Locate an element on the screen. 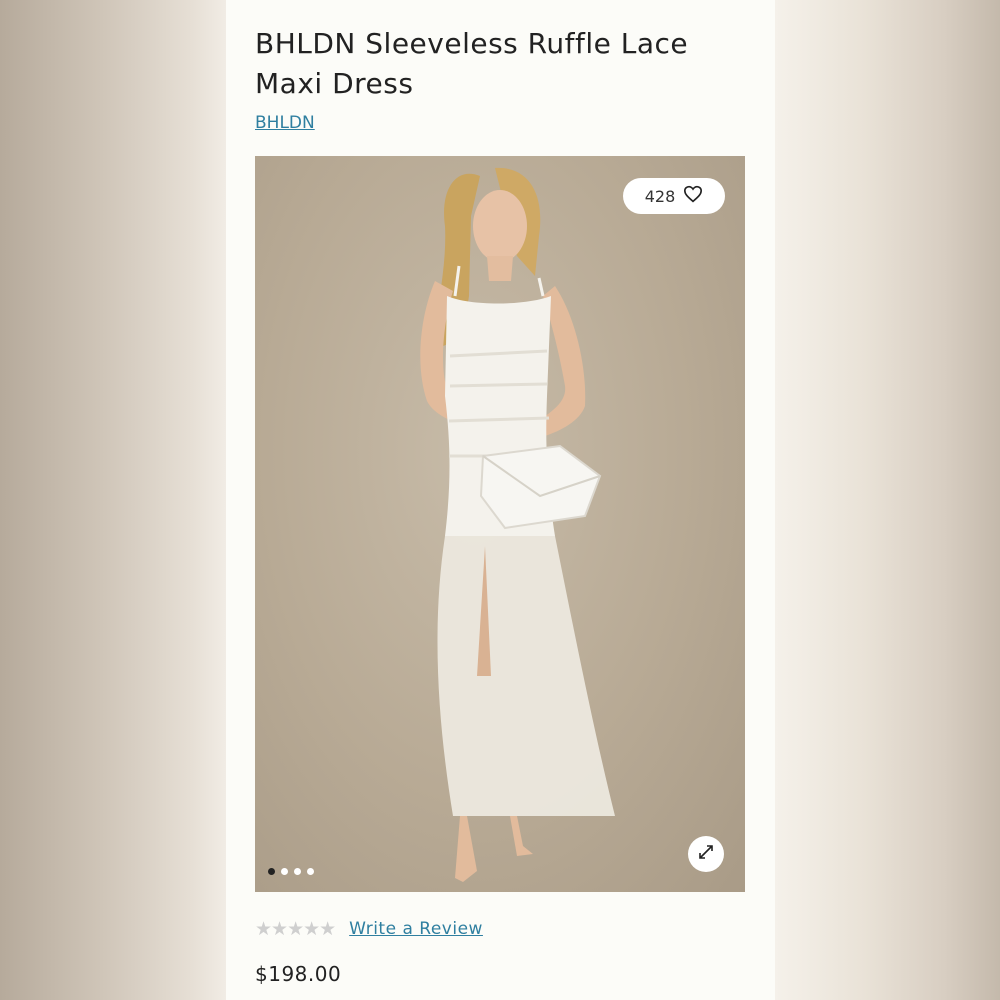 This screenshot has width=1000, height=1000. rating-row: ★★★★★ Write a Review is located at coordinates (369, 929).